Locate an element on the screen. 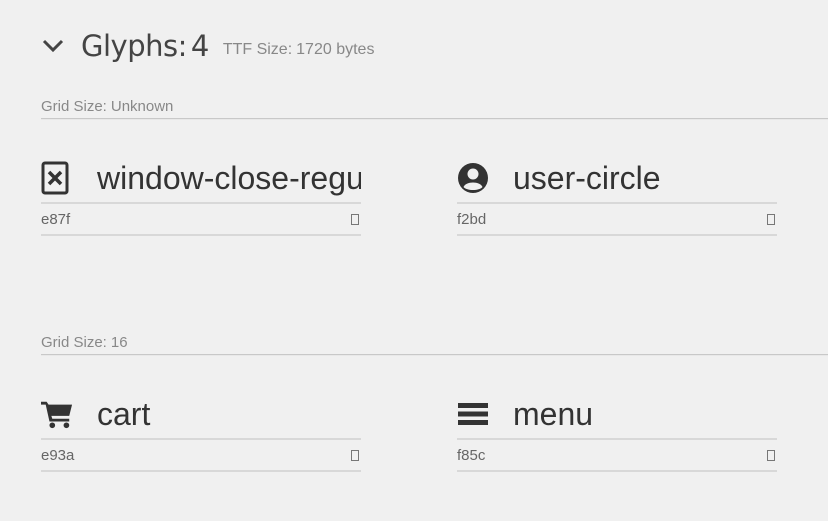 This screenshot has height=521, width=828. glyph-header: cart is located at coordinates (201, 415).